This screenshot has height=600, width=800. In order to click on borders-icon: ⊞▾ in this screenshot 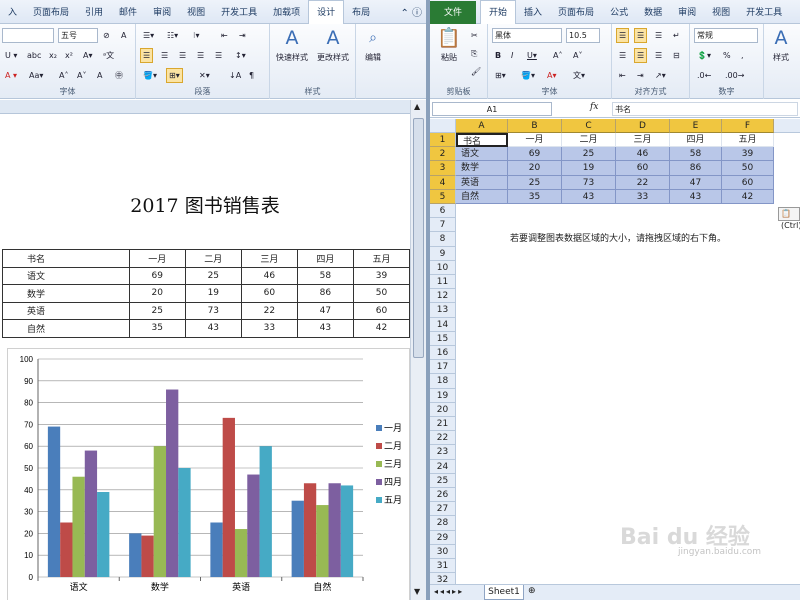, I will do `click(174, 75)`.